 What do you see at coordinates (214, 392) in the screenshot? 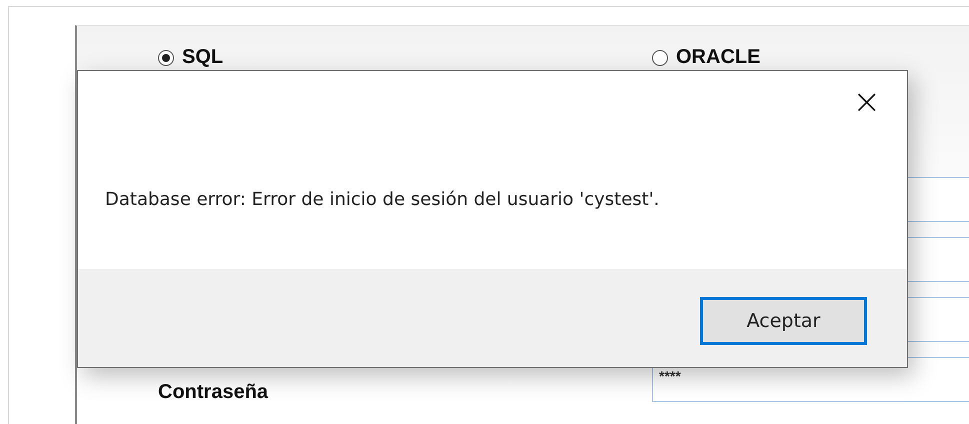
I see `password-label: Contraseña` at bounding box center [214, 392].